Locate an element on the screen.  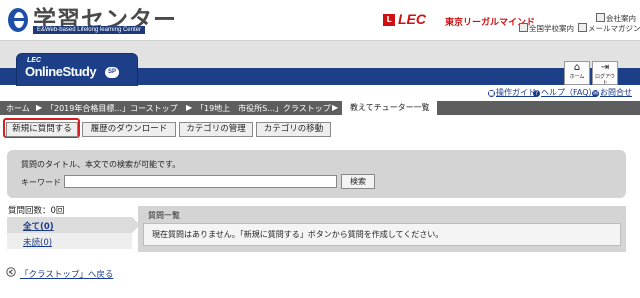
breadcrumb-course: 「2019年合格目標...」コーストップ is located at coordinates (112, 108).